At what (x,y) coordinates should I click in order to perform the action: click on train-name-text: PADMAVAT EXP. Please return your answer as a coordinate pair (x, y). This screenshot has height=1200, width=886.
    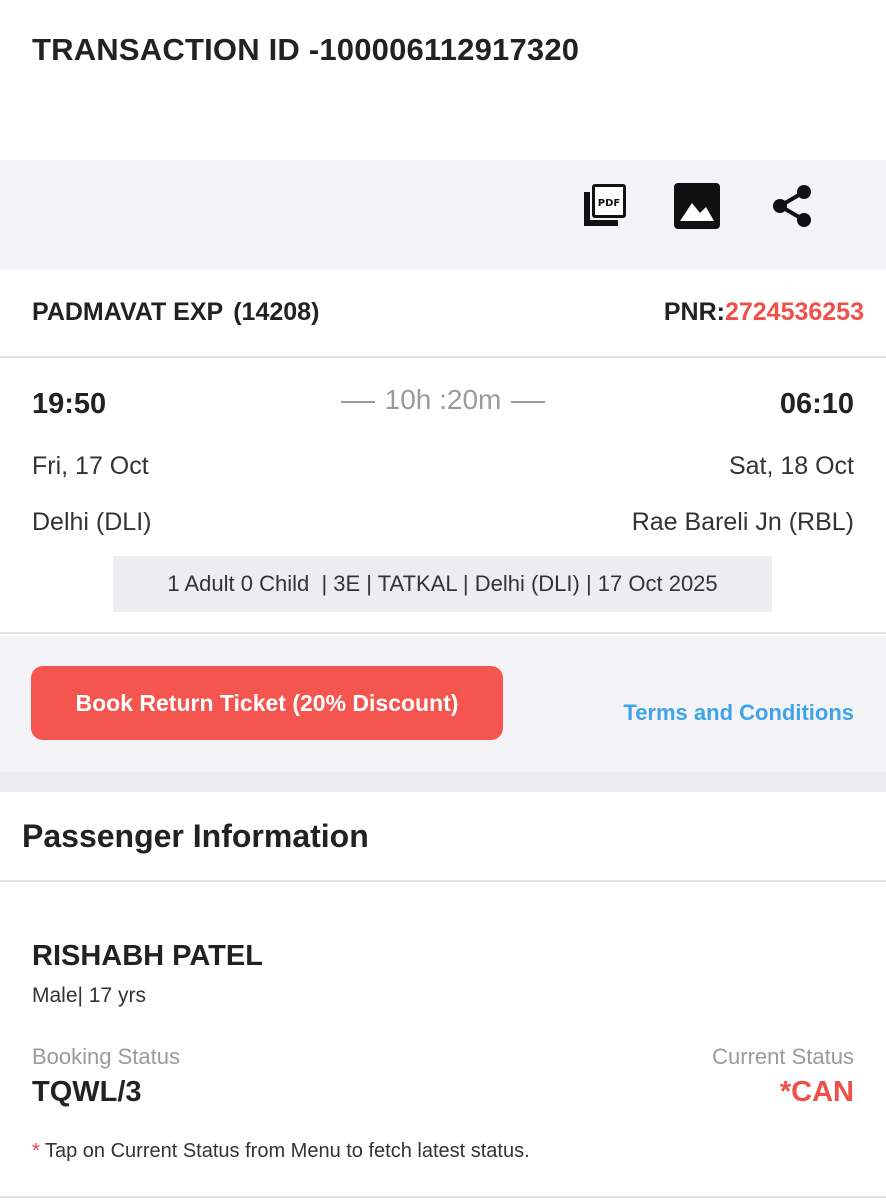
    Looking at the image, I should click on (128, 312).